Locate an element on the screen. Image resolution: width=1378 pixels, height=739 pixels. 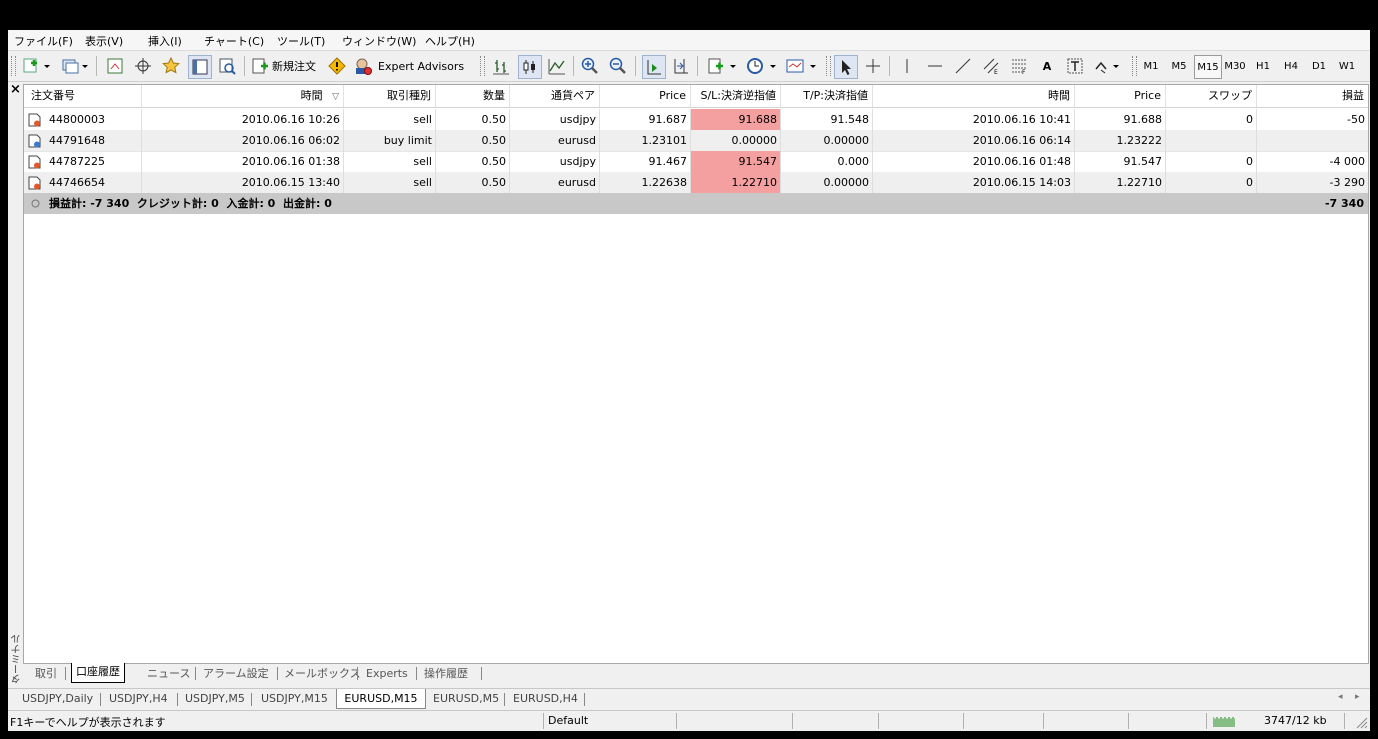
tab-mailbox: メールボックス is located at coordinates (322, 674).